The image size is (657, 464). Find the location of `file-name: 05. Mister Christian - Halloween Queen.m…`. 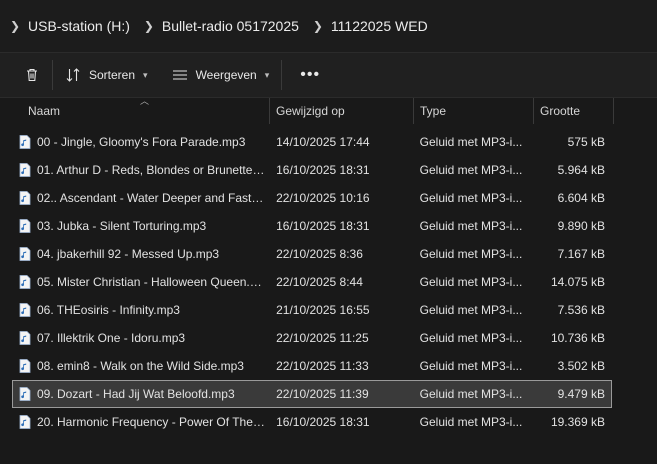

file-name: 05. Mister Christian - Halloween Queen.m… is located at coordinates (151, 282).